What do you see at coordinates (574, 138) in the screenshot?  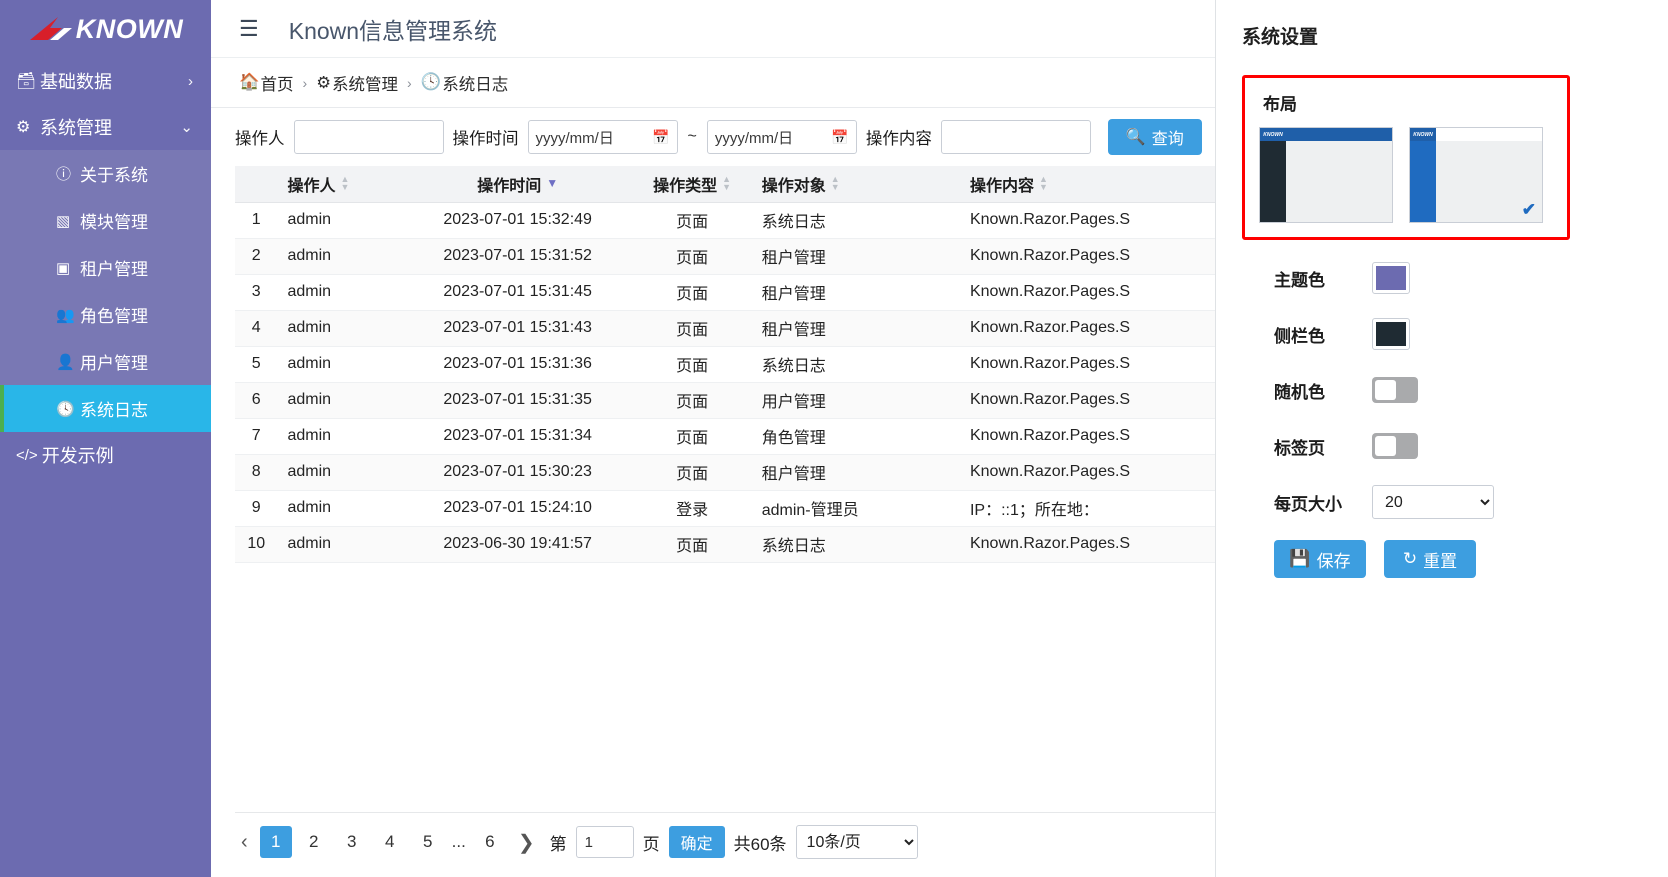 I see `time-from-value: yyyy/mm/日` at bounding box center [574, 138].